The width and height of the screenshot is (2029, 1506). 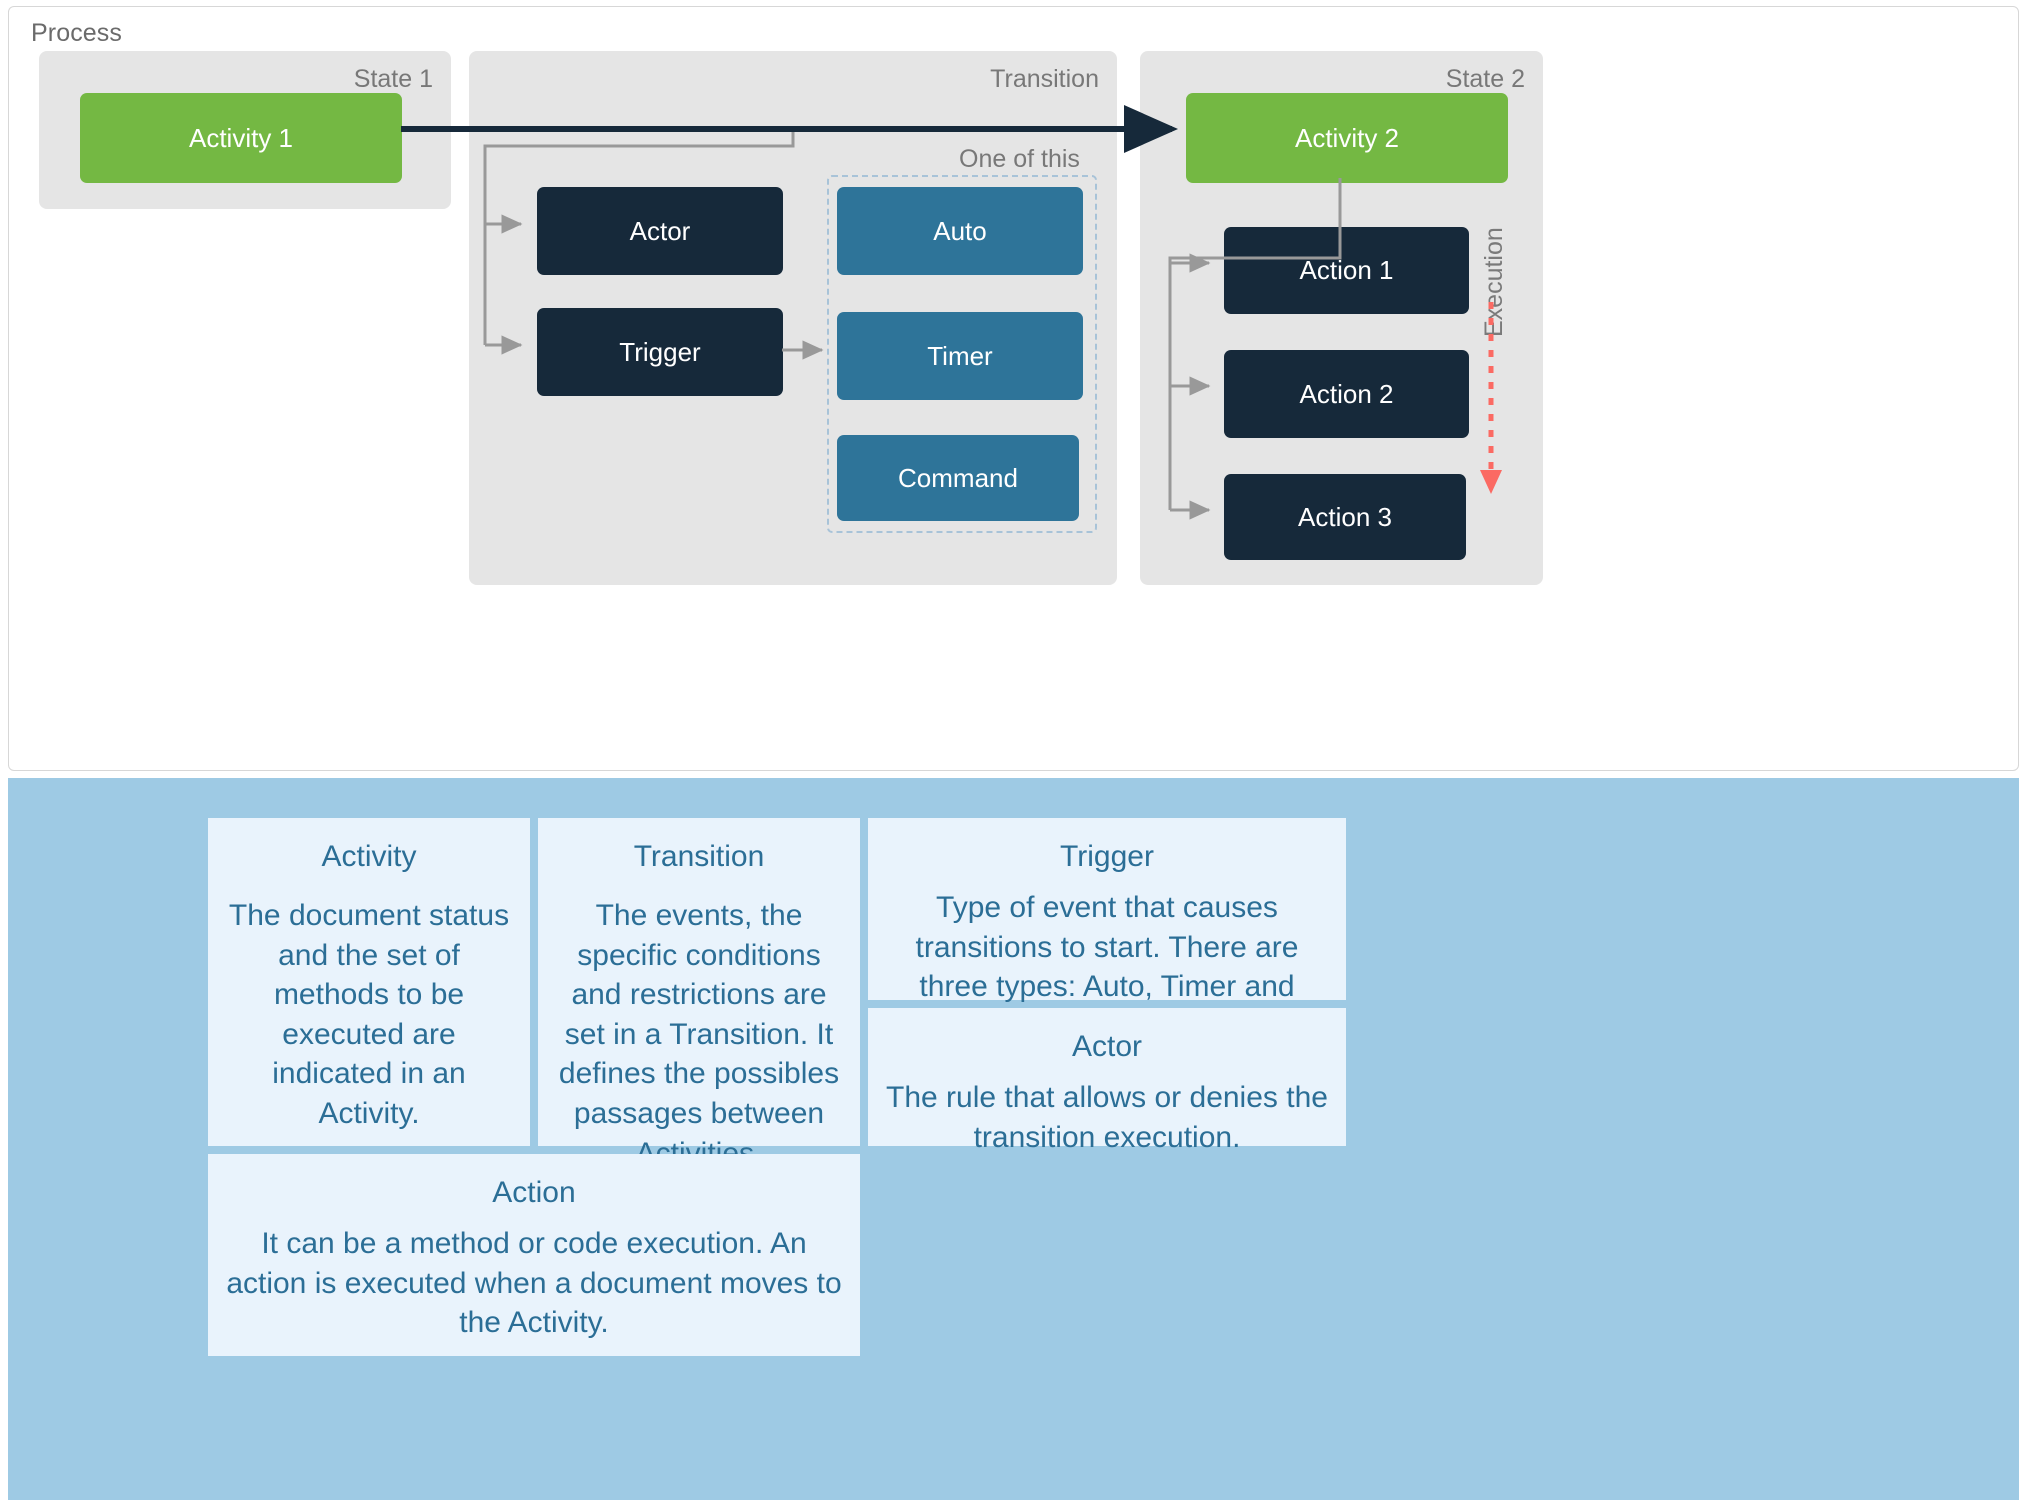 What do you see at coordinates (1494, 282) in the screenshot?
I see `execution-label: Execution` at bounding box center [1494, 282].